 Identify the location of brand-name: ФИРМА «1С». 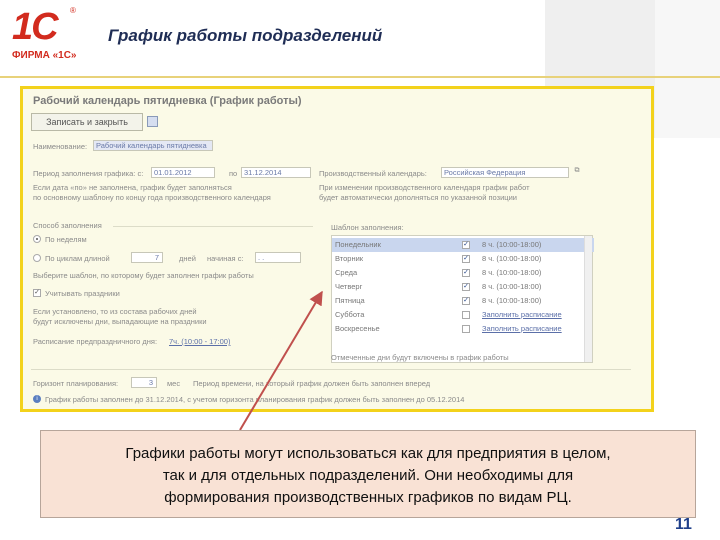
(44, 55).